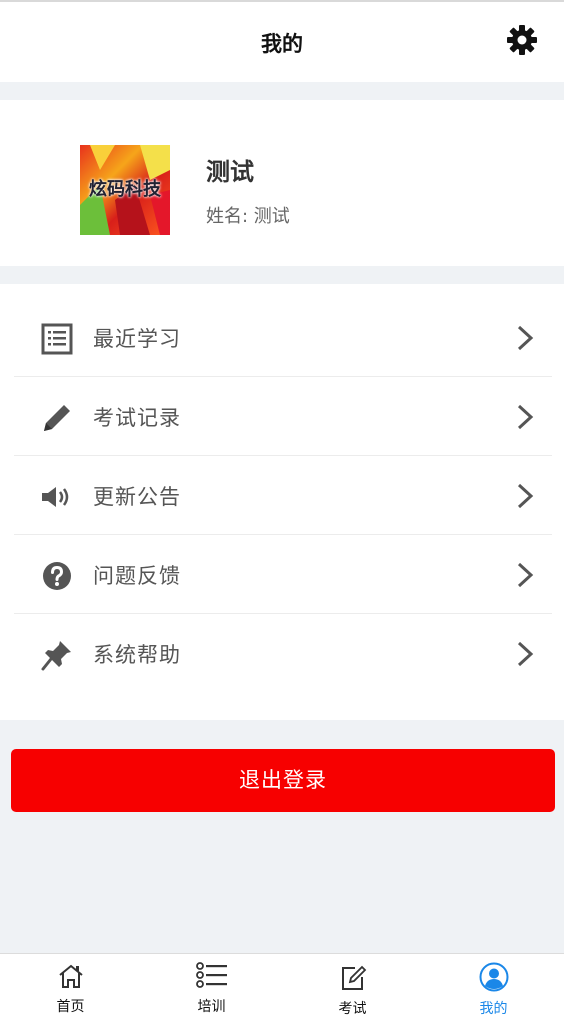 The image size is (564, 1024). I want to click on bottom-tab-bar: 首页 培训 考试 我的, so click(282, 988).